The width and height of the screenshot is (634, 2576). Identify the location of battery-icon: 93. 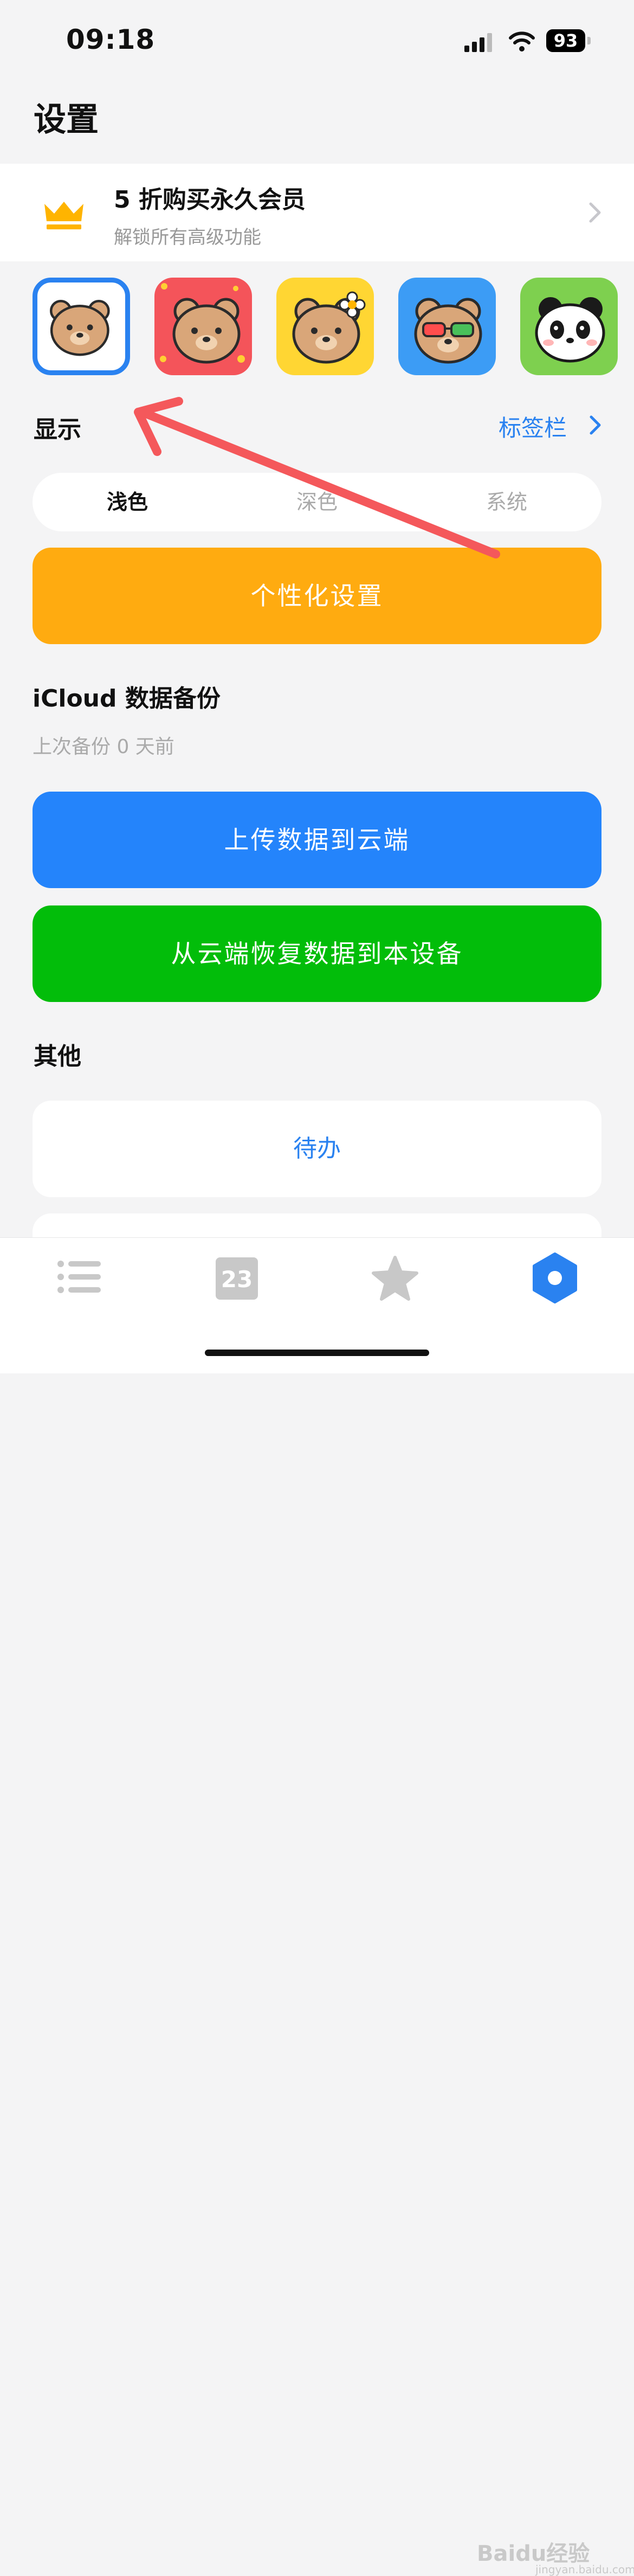
(568, 41).